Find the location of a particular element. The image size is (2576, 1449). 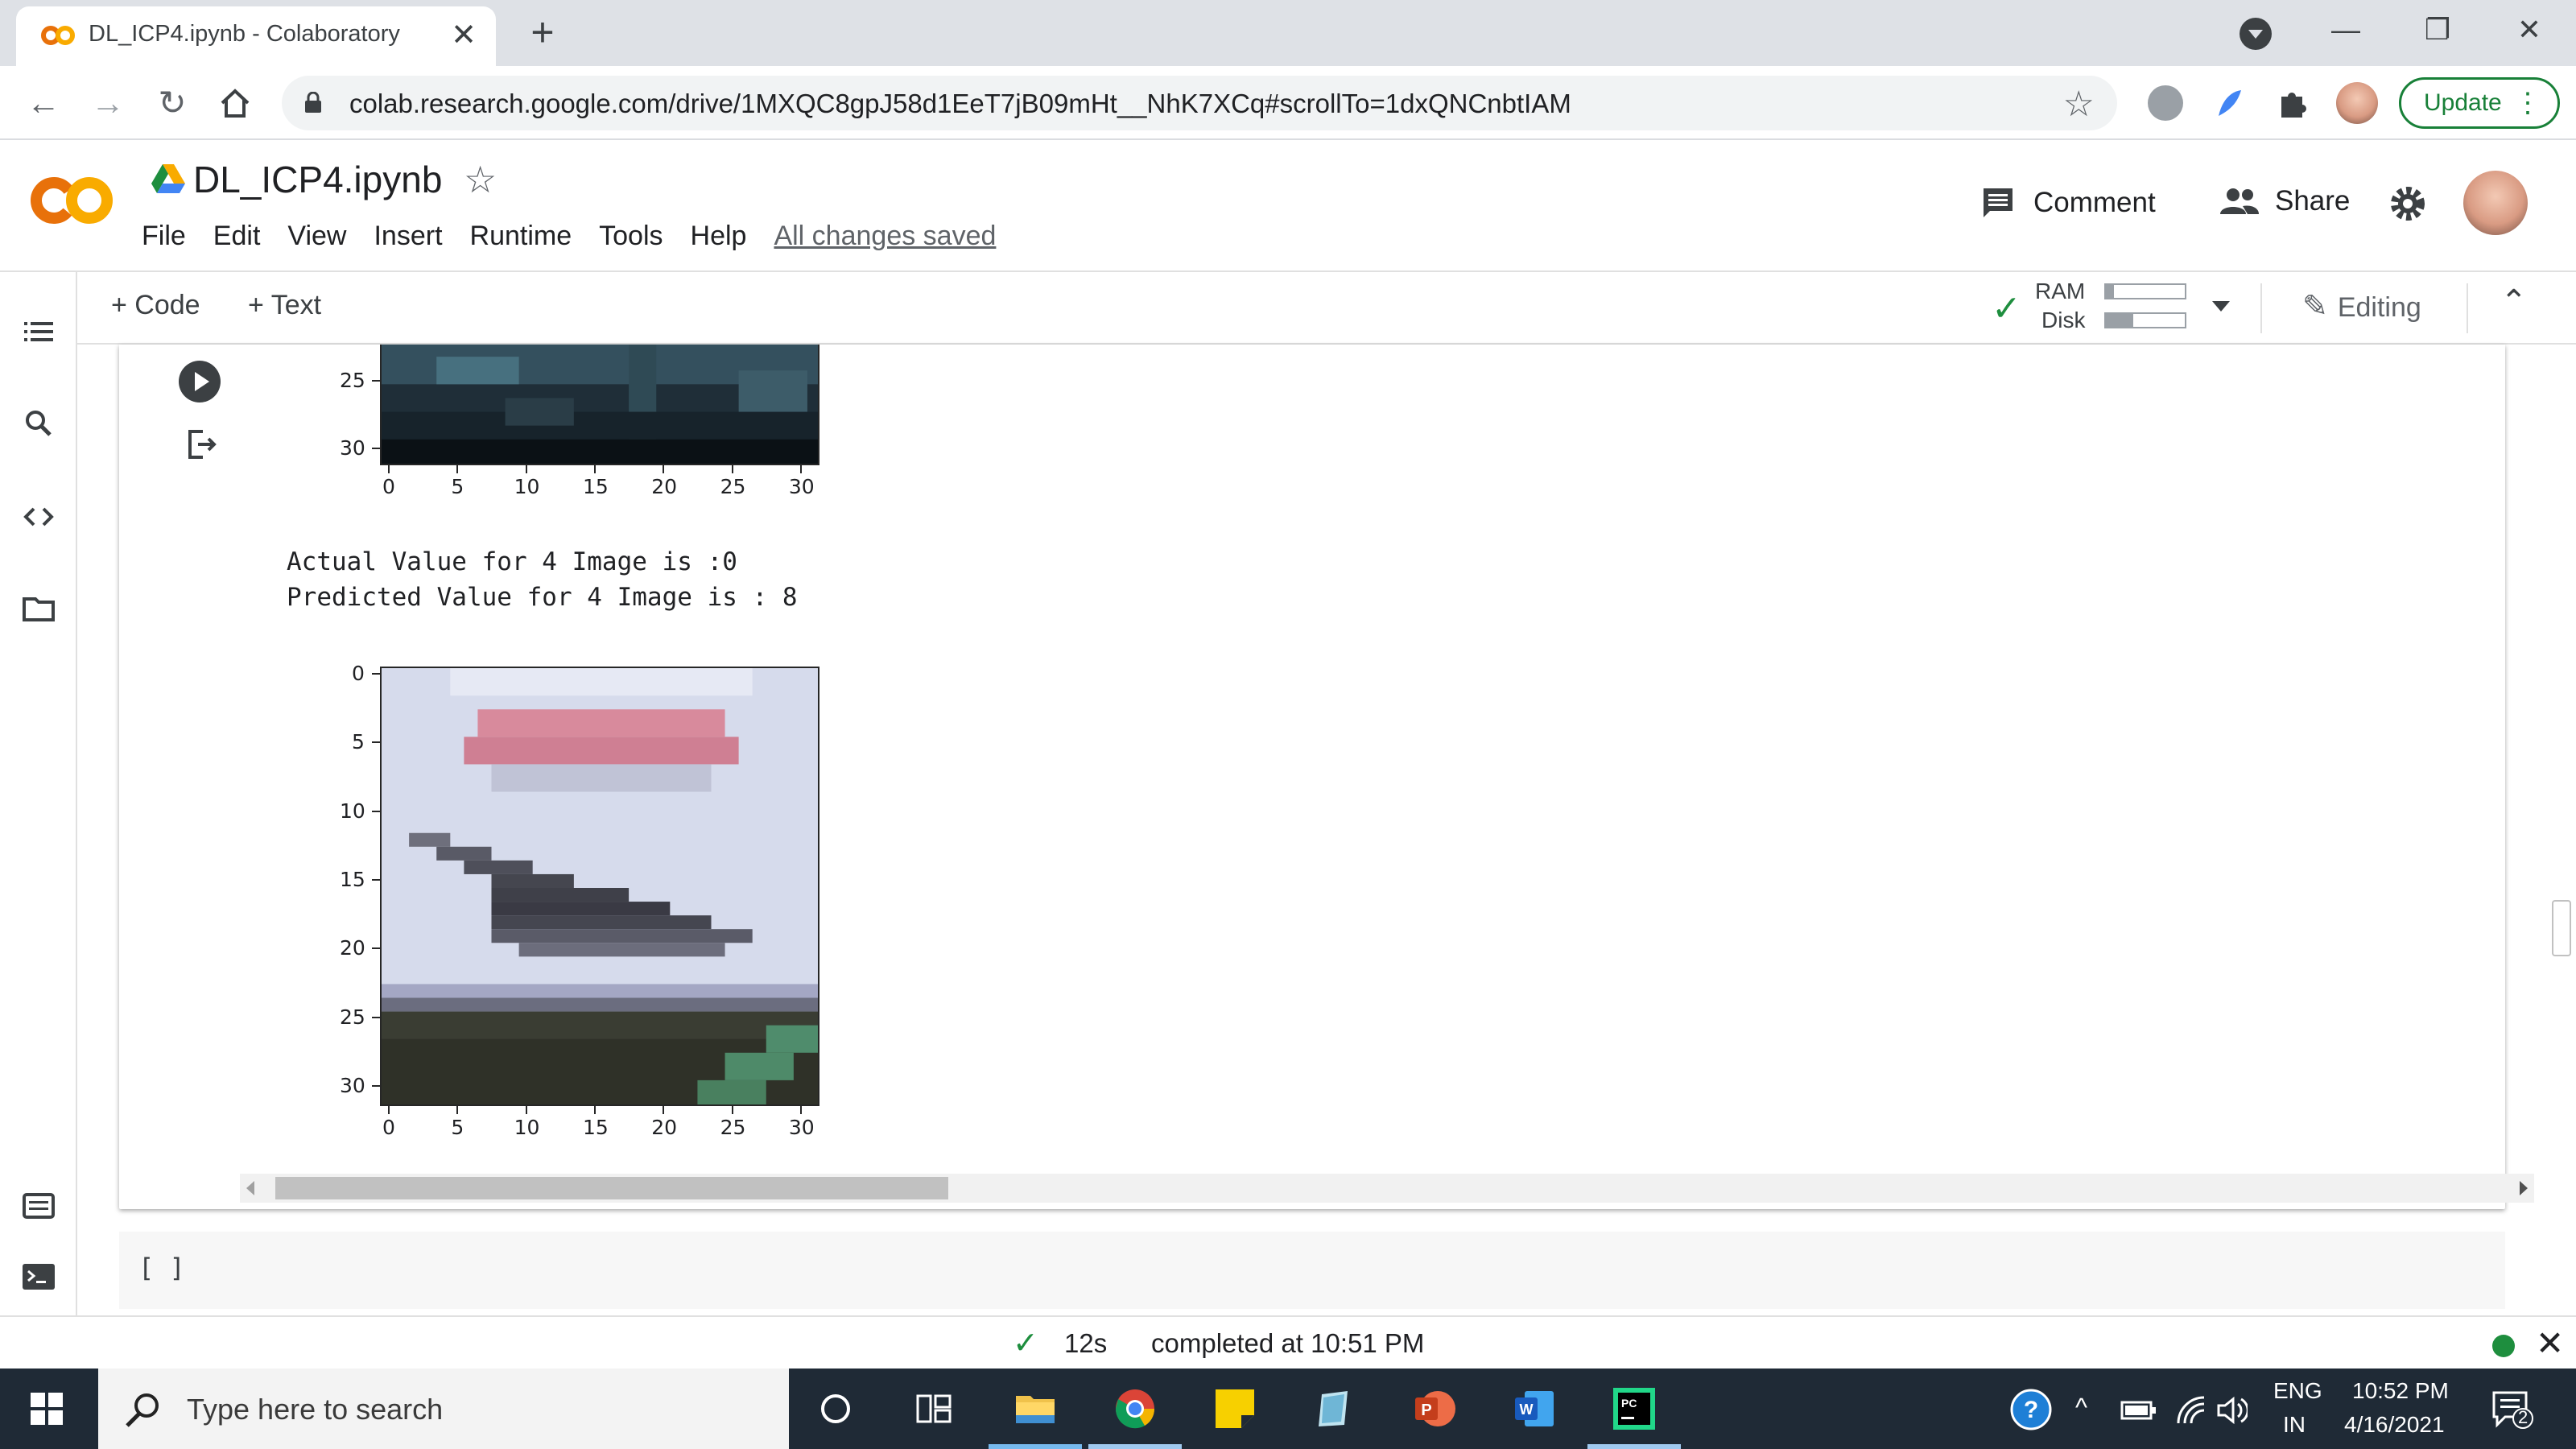

reload-icon: ↻ is located at coordinates (172, 103).